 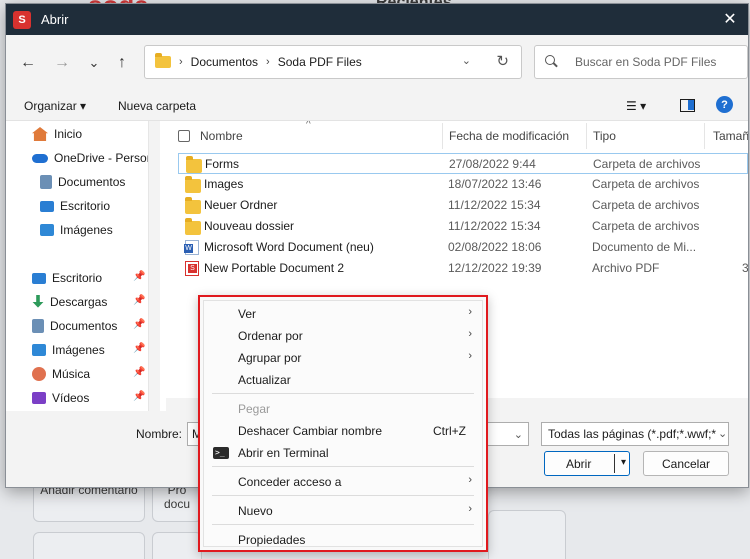 I want to click on arrow-up-icon: ↑, so click(x=122, y=62).